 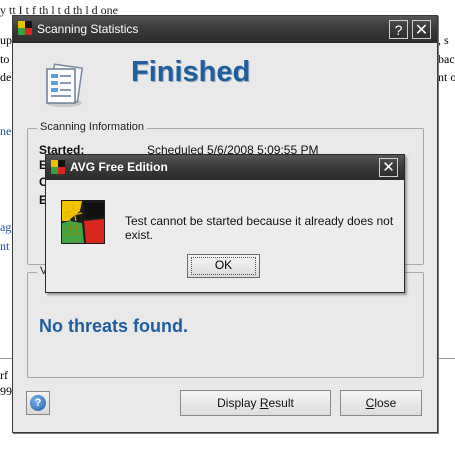 I want to click on window-titlebar: Scanning Statistics ? ✕, so click(x=225, y=29).